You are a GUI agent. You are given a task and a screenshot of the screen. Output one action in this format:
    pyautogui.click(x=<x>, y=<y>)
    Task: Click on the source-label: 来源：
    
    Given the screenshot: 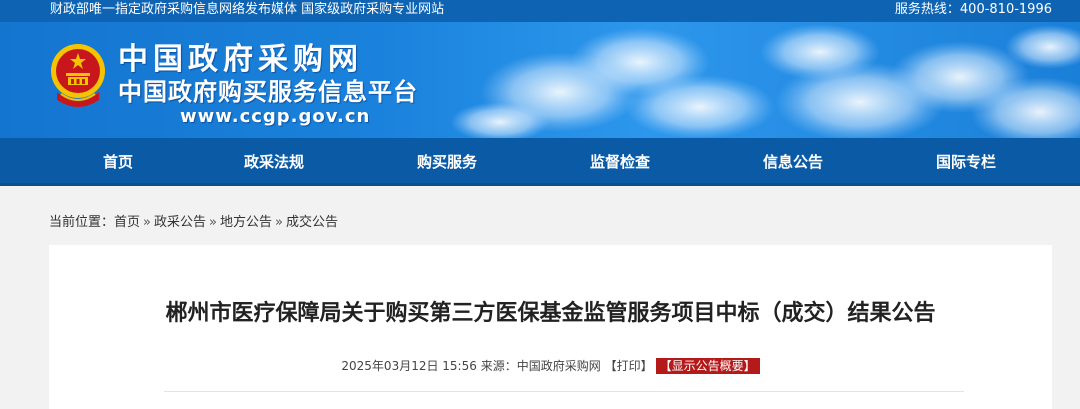 What is the action you would take?
    pyautogui.click(x=498, y=366)
    